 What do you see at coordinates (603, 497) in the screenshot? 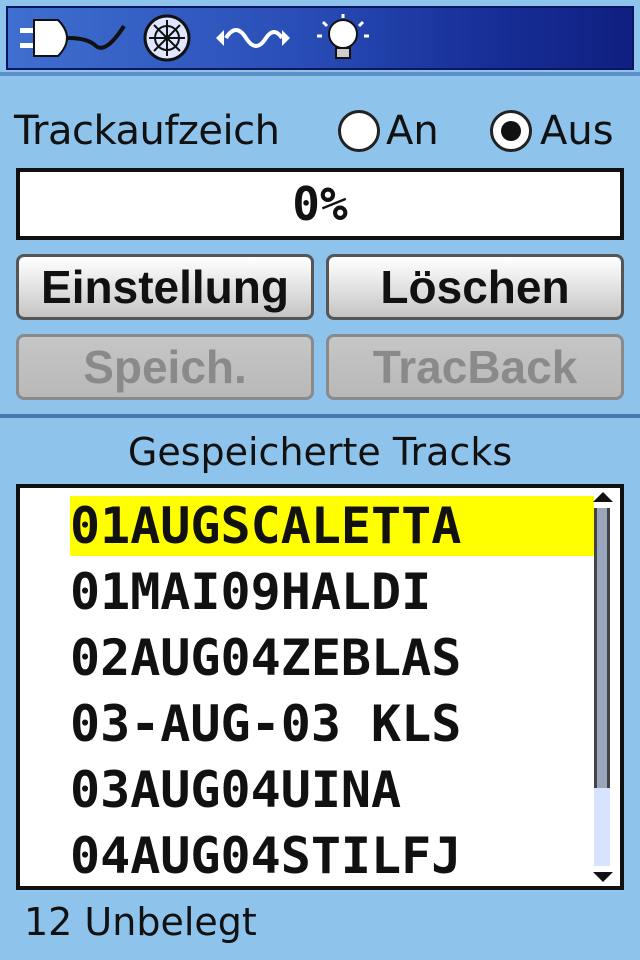
I see `scroll-up-arrow-icon` at bounding box center [603, 497].